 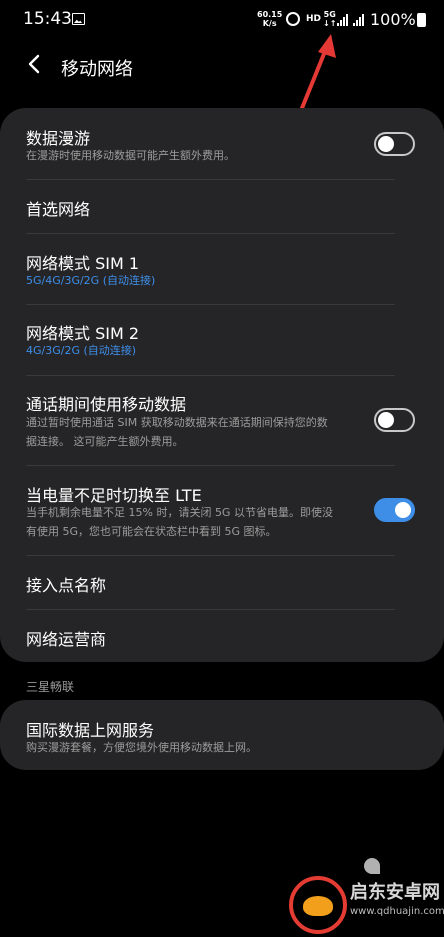 What do you see at coordinates (394, 144) in the screenshot?
I see `data-roaming-toggle` at bounding box center [394, 144].